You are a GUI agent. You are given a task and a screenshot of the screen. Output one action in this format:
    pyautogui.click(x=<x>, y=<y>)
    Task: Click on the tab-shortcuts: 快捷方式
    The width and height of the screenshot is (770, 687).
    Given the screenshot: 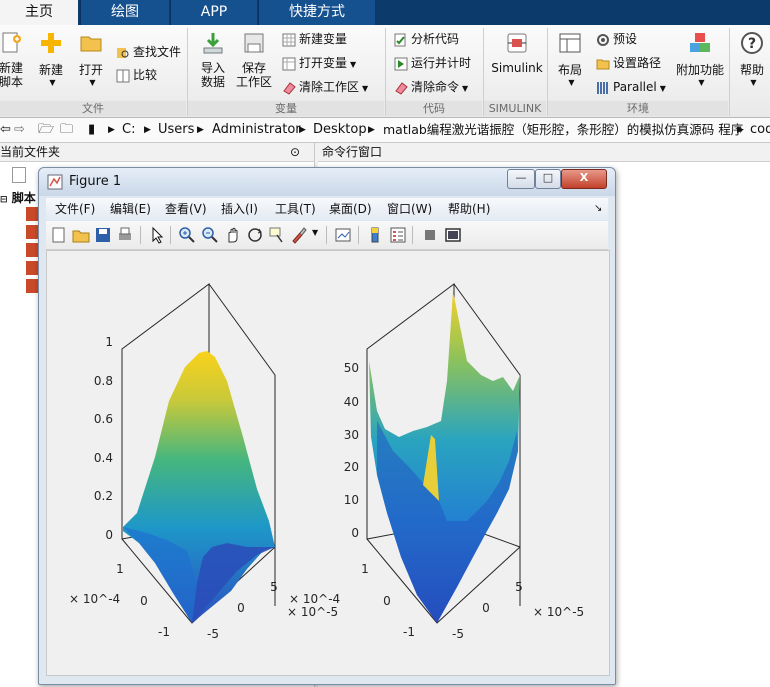 What is the action you would take?
    pyautogui.click(x=316, y=12)
    